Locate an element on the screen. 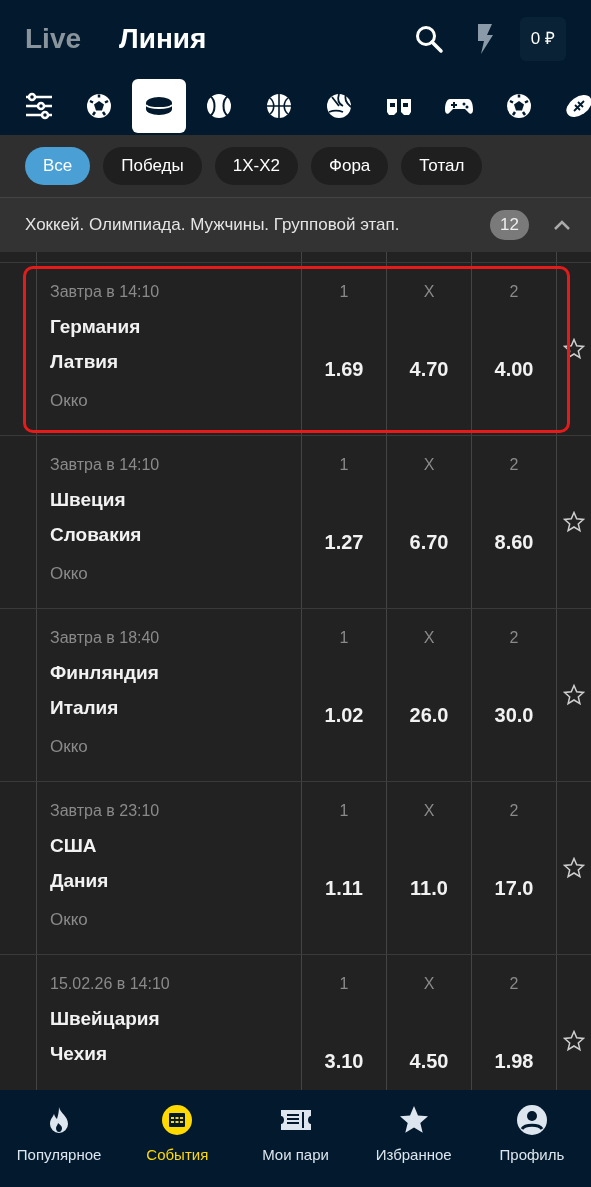 This screenshot has height=1187, width=591. odds-value: 3.10 is located at coordinates (344, 1061).